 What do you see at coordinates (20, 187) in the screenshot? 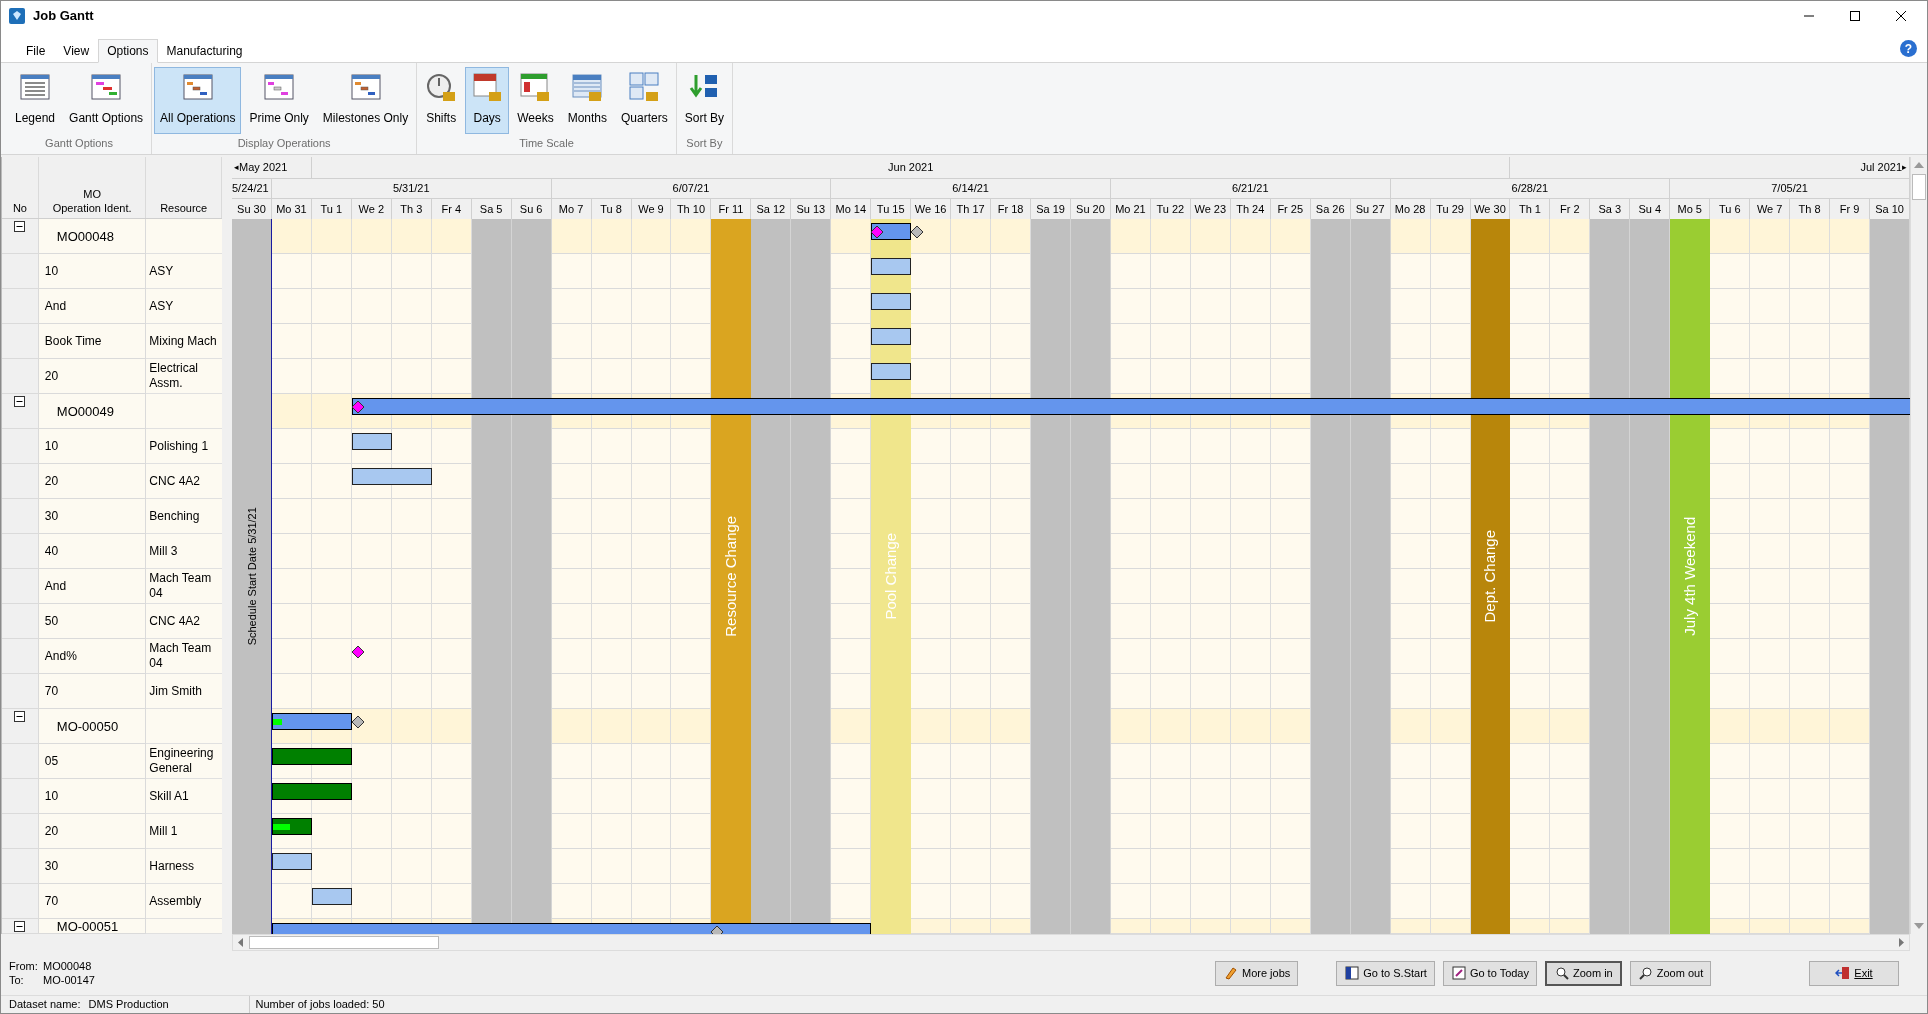
I see `column-header: No` at bounding box center [20, 187].